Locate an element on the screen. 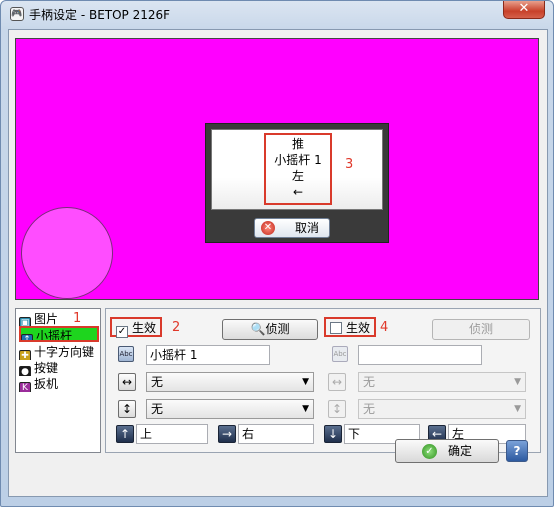 The width and height of the screenshot is (554, 507). detect-popup: 推 小摇杆 1 左 ← ✕ 取消 is located at coordinates (297, 183).